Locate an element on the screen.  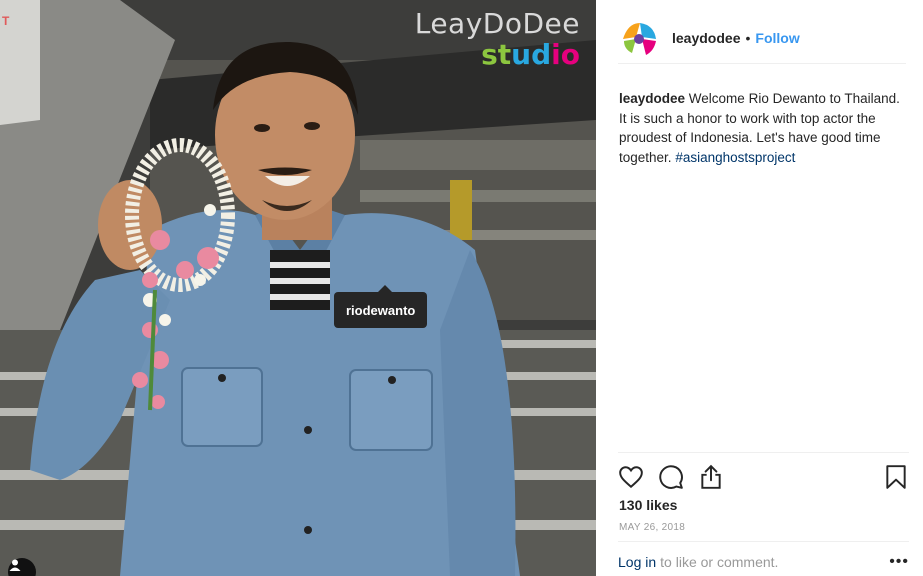
post-header: leaydodee • Follow is located at coordinates (762, 38).